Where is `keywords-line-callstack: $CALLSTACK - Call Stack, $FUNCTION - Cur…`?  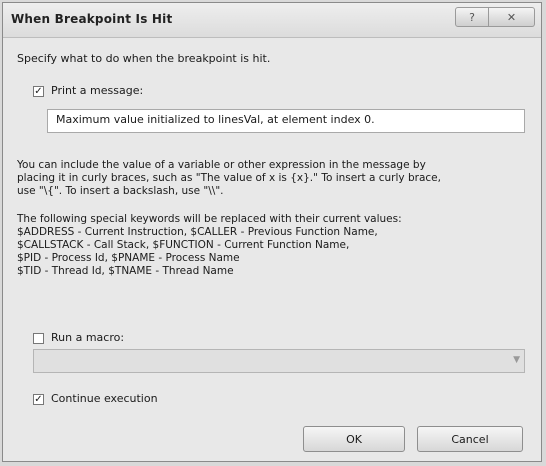
keywords-line-callstack: $CALLSTACK - Call Stack, $FUNCTION - Cur… is located at coordinates (183, 245).